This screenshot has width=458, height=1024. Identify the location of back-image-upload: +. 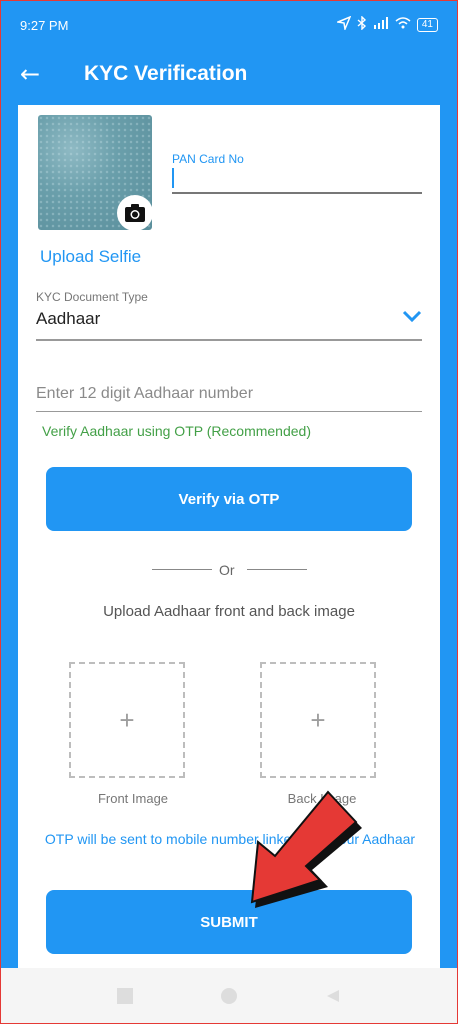
(318, 720).